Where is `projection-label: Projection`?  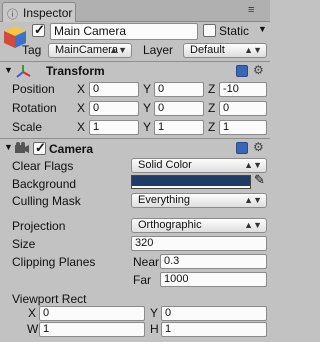 projection-label: Projection is located at coordinates (39, 226).